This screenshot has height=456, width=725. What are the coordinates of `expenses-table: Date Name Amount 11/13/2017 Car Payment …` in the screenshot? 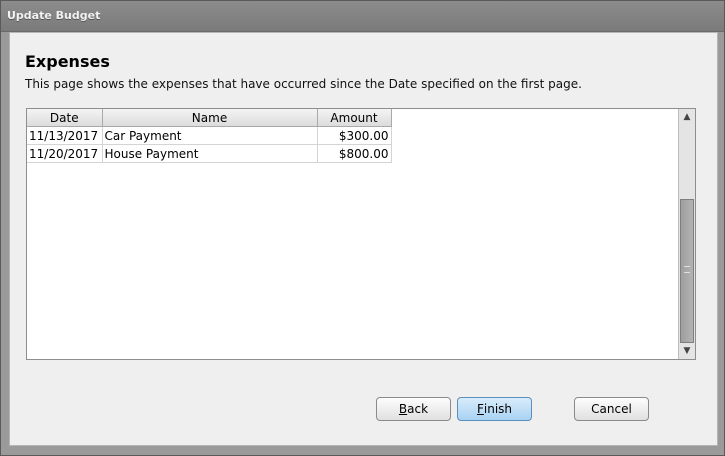 It's located at (209, 136).